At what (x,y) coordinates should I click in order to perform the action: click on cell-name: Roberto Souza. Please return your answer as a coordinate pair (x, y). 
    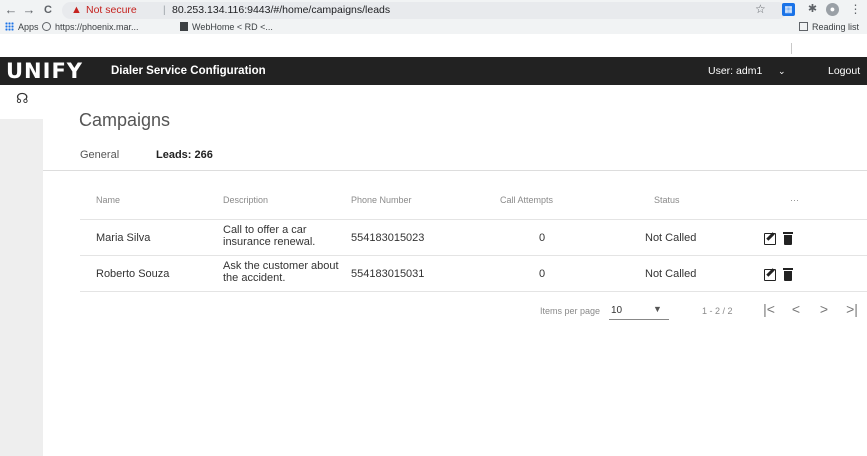
    Looking at the image, I should click on (133, 274).